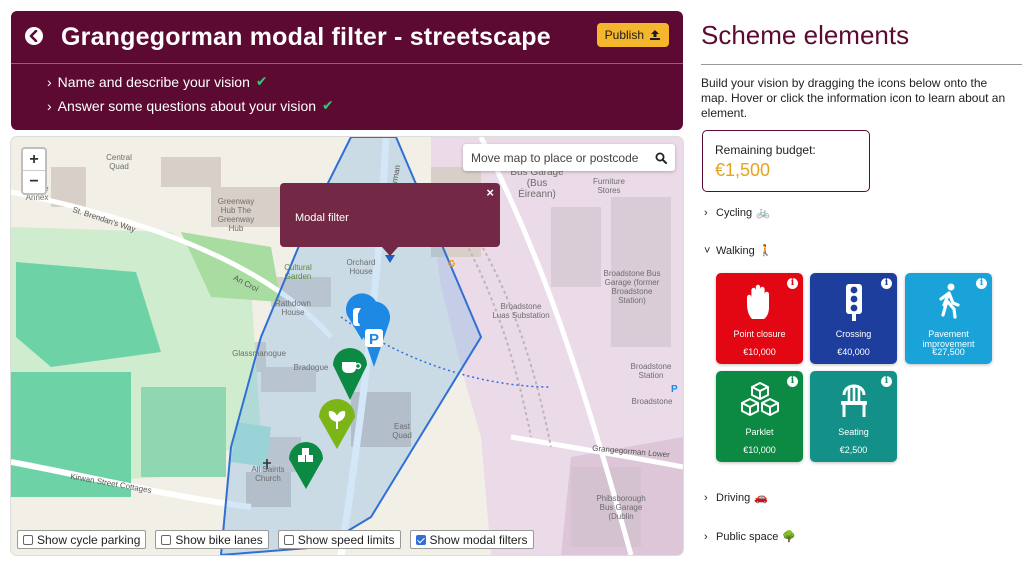 This screenshot has width=1024, height=580. Describe the element at coordinates (119, 162) in the screenshot. I see `map-label: Central Quad` at that location.